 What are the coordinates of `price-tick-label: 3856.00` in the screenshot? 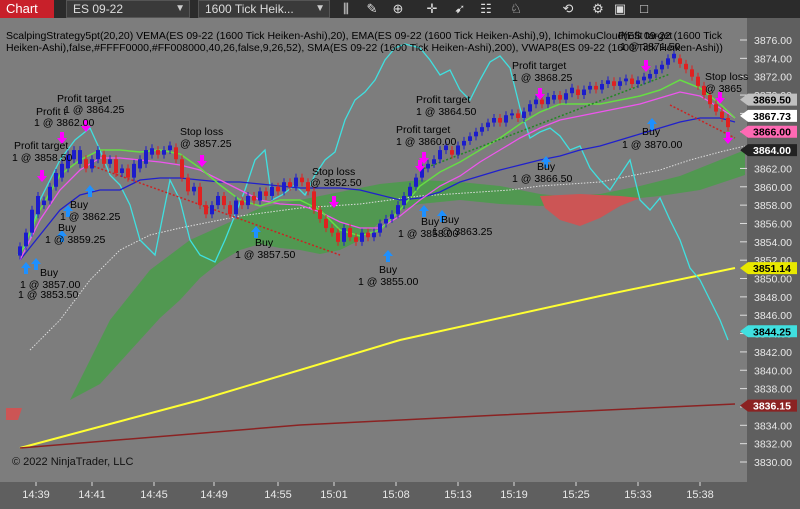 It's located at (773, 224).